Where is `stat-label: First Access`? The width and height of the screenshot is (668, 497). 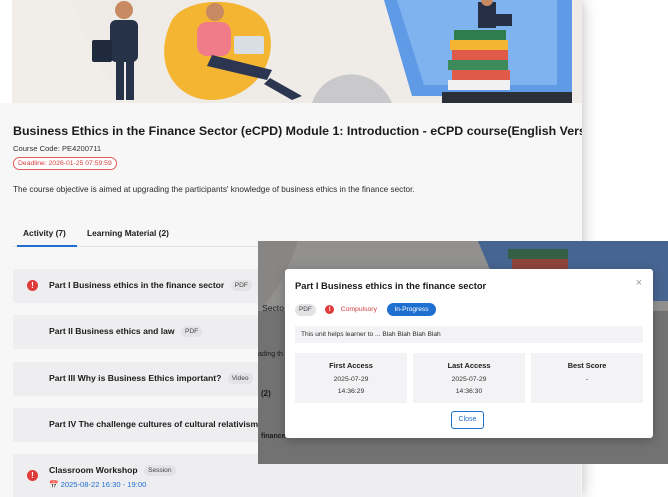 stat-label: First Access is located at coordinates (351, 365).